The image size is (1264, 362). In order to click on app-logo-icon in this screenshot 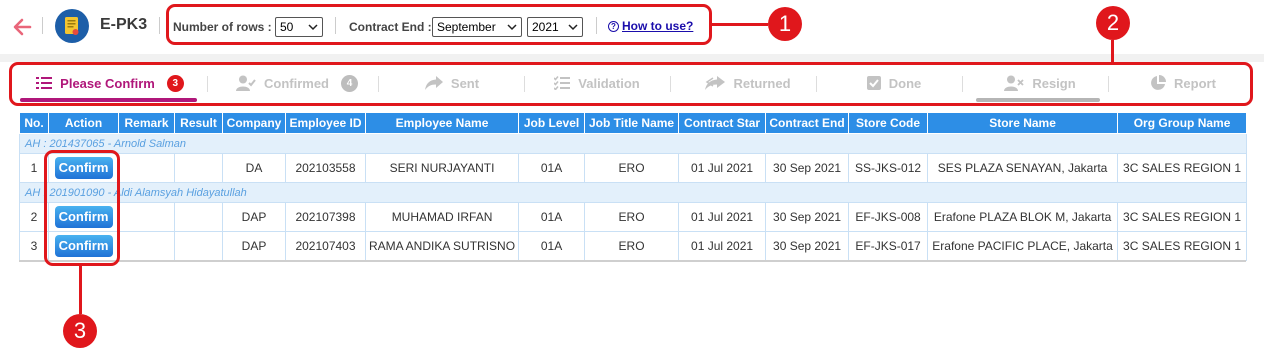, I will do `click(72, 26)`.